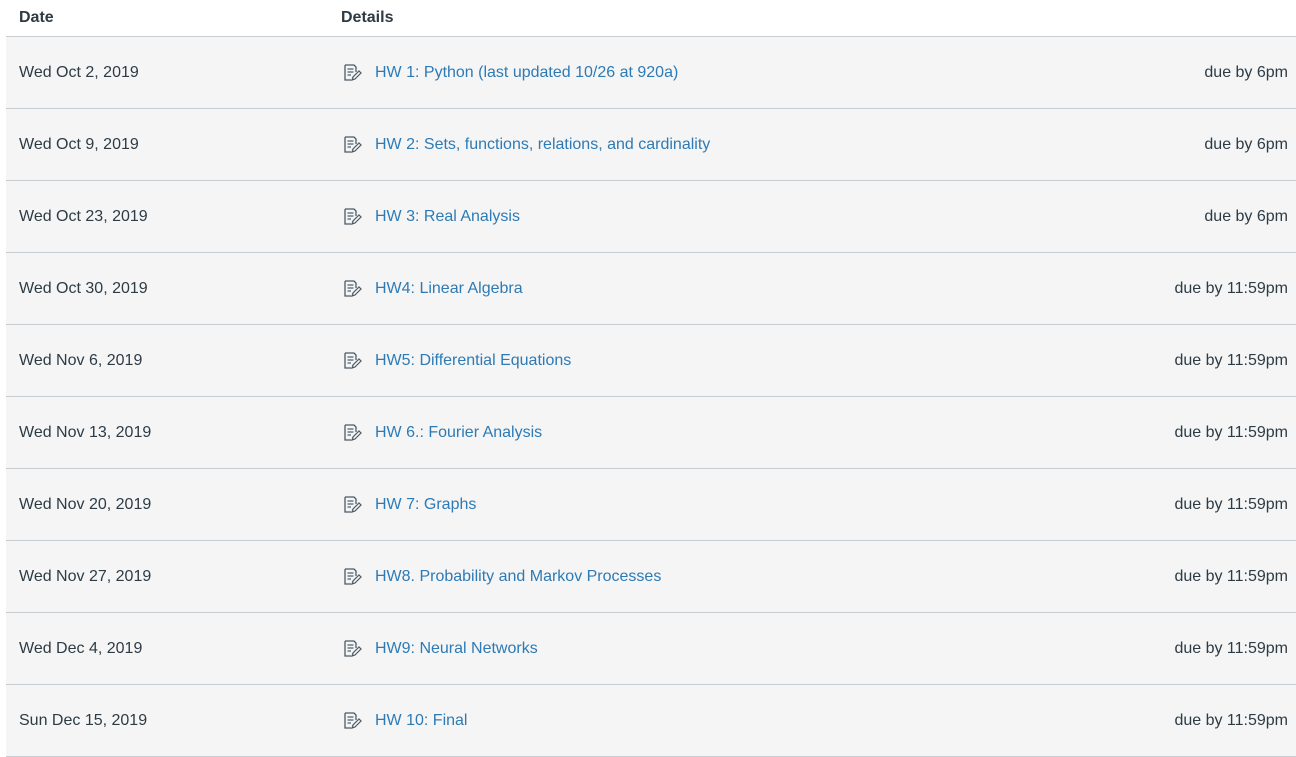  What do you see at coordinates (518, 577) in the screenshot?
I see `assignment-link: HW8. Probability and Markov Processes` at bounding box center [518, 577].